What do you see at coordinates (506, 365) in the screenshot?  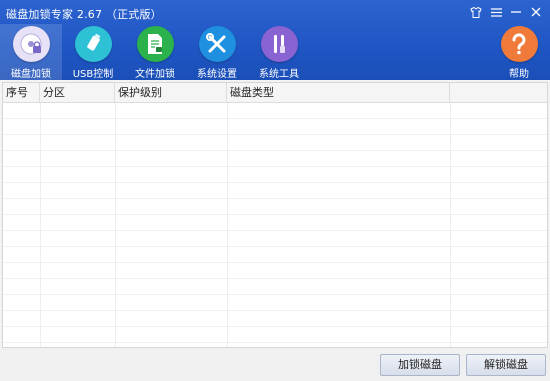 I see `unlock-disk-button: 解锁磁盘` at bounding box center [506, 365].